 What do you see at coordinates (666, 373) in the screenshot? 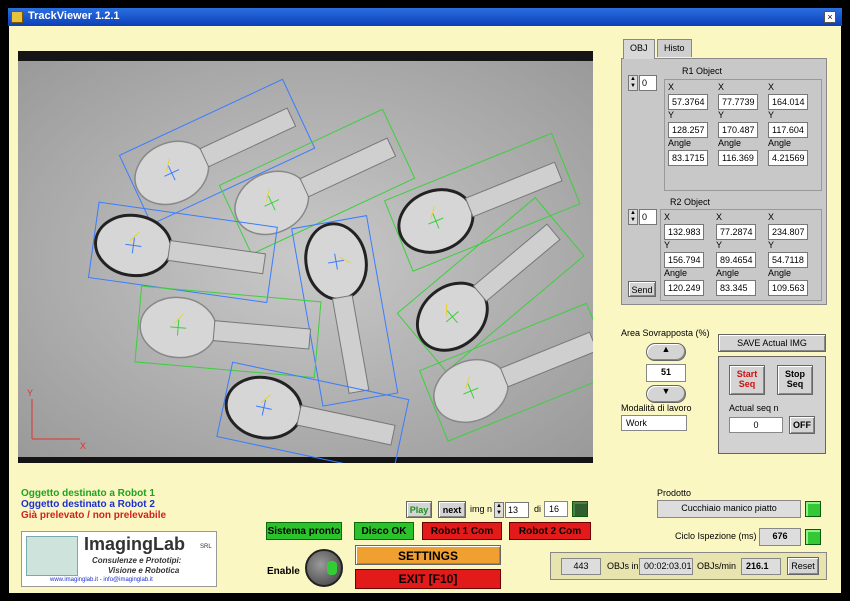
I see `overlap-value: 51` at bounding box center [666, 373].